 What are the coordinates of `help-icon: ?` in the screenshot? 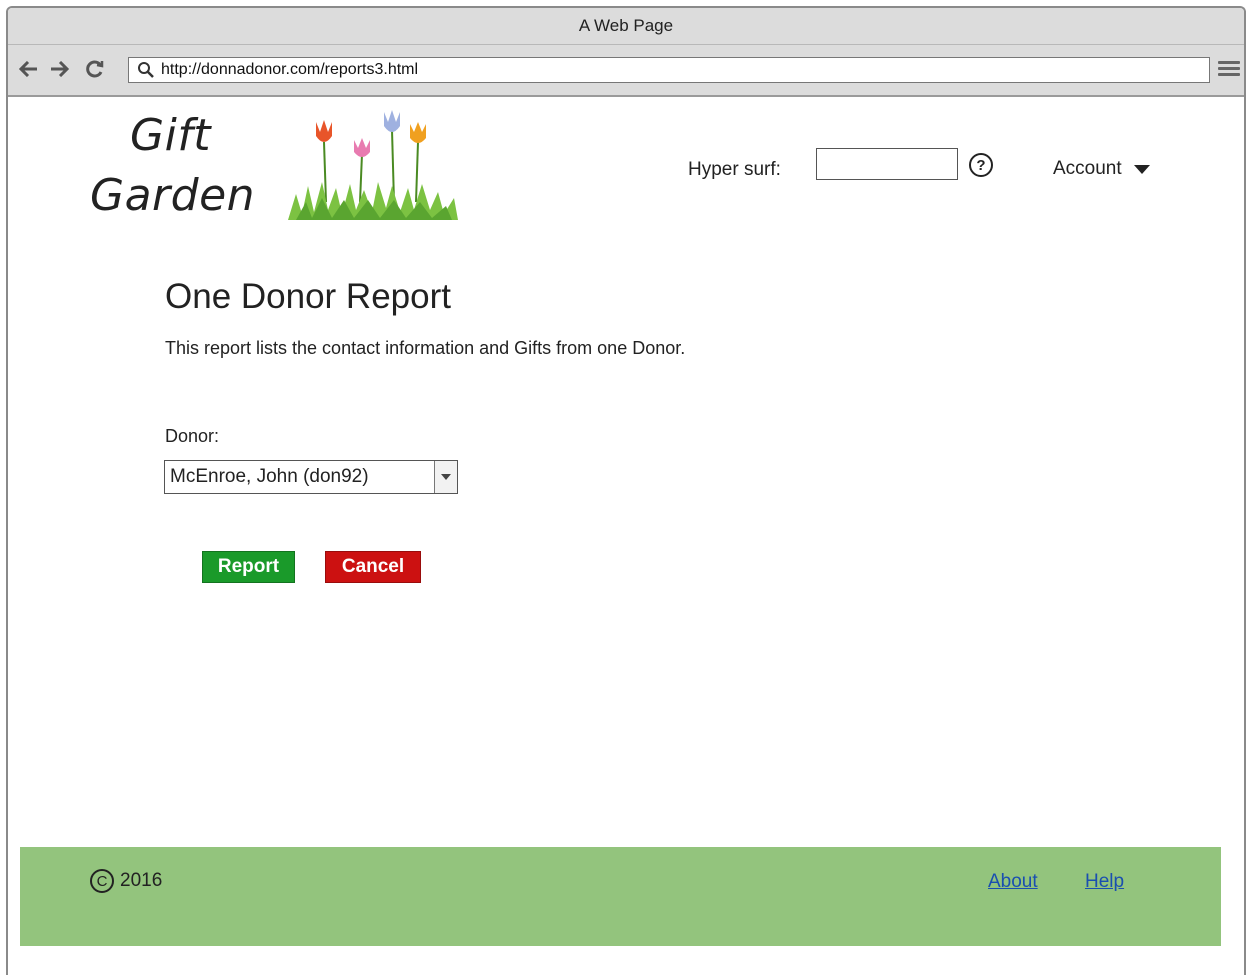 It's located at (981, 165).